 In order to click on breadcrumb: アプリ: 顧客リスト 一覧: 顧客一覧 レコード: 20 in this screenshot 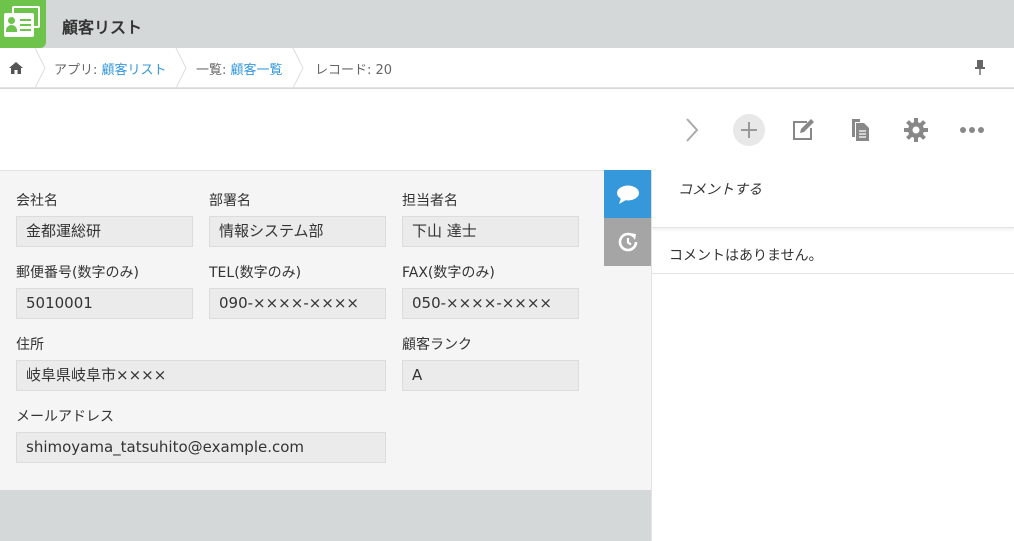, I will do `click(507, 68)`.